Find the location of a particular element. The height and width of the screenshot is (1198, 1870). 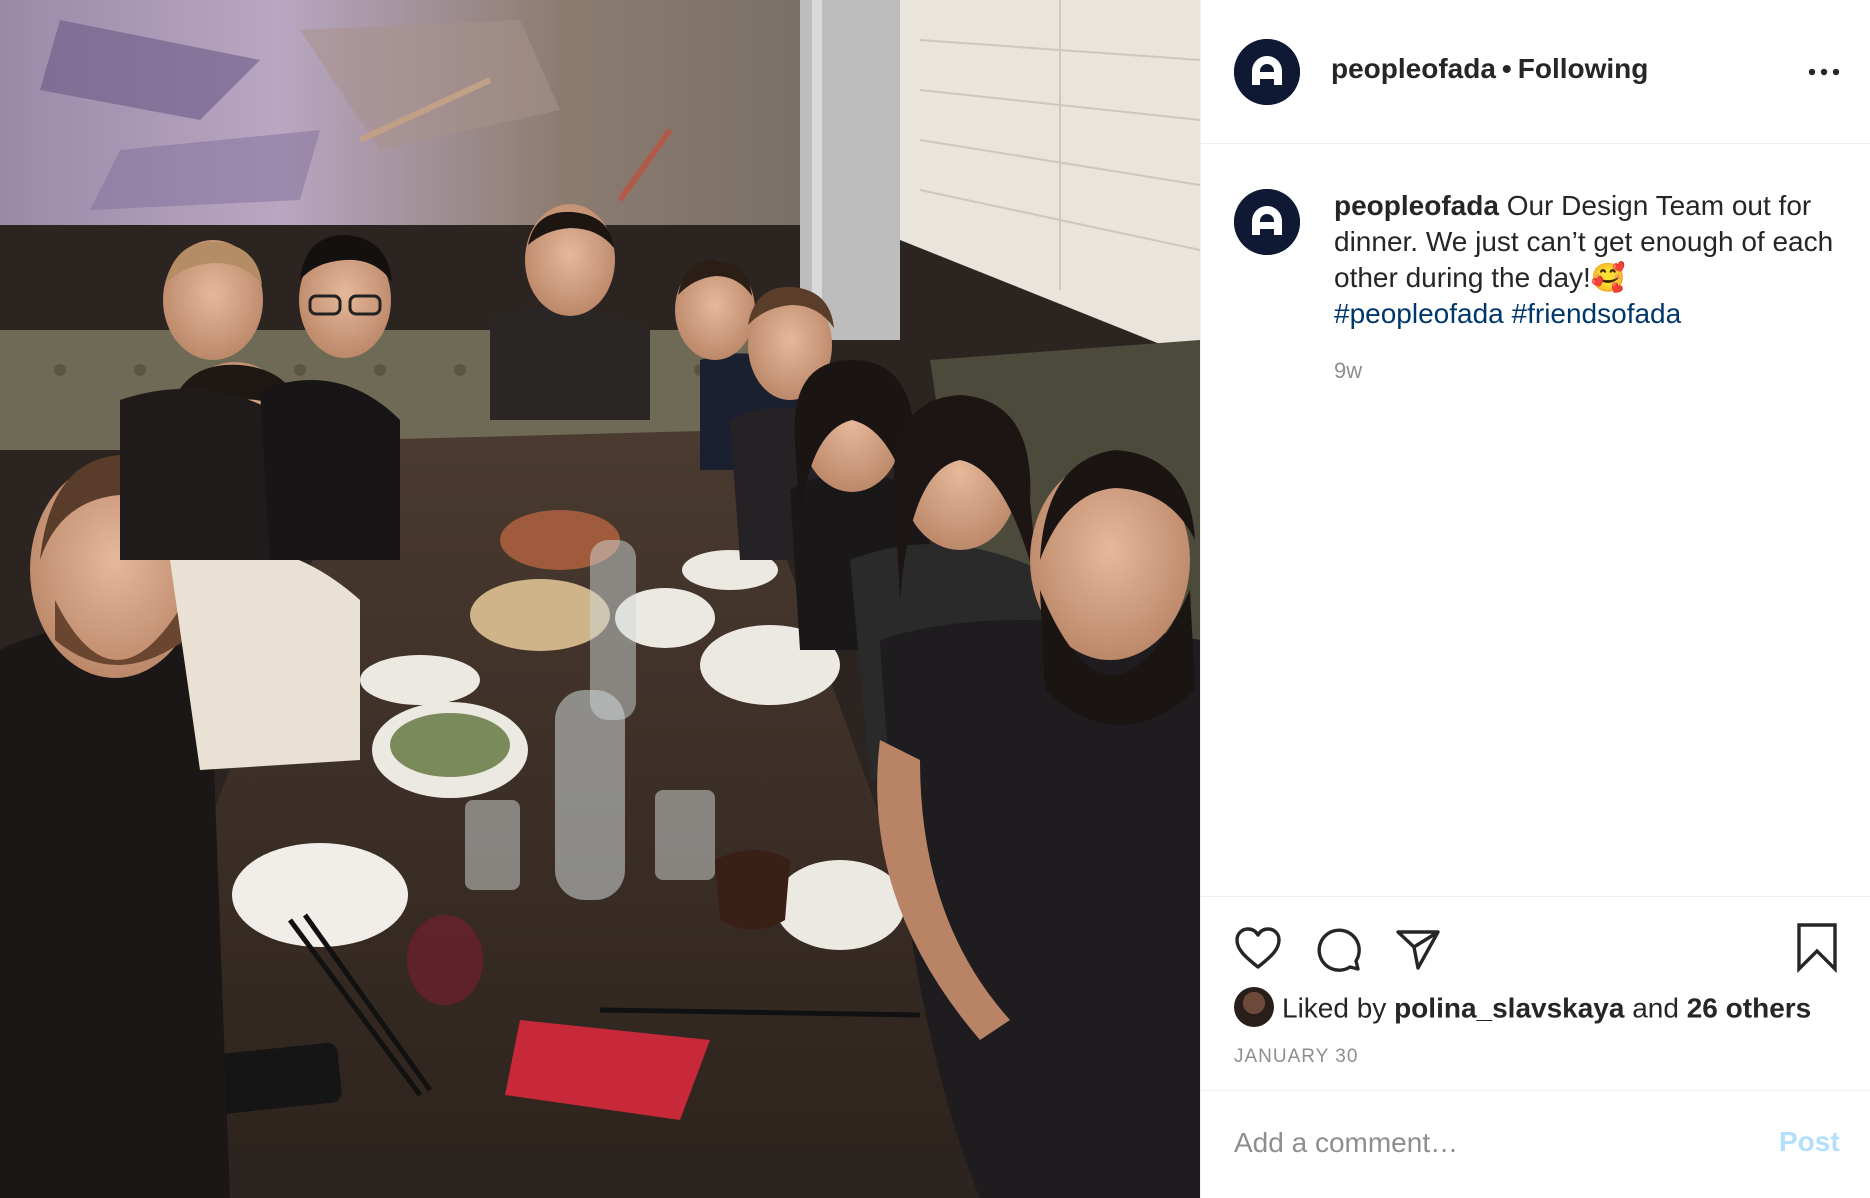

caption-avatar is located at coordinates (1267, 222).